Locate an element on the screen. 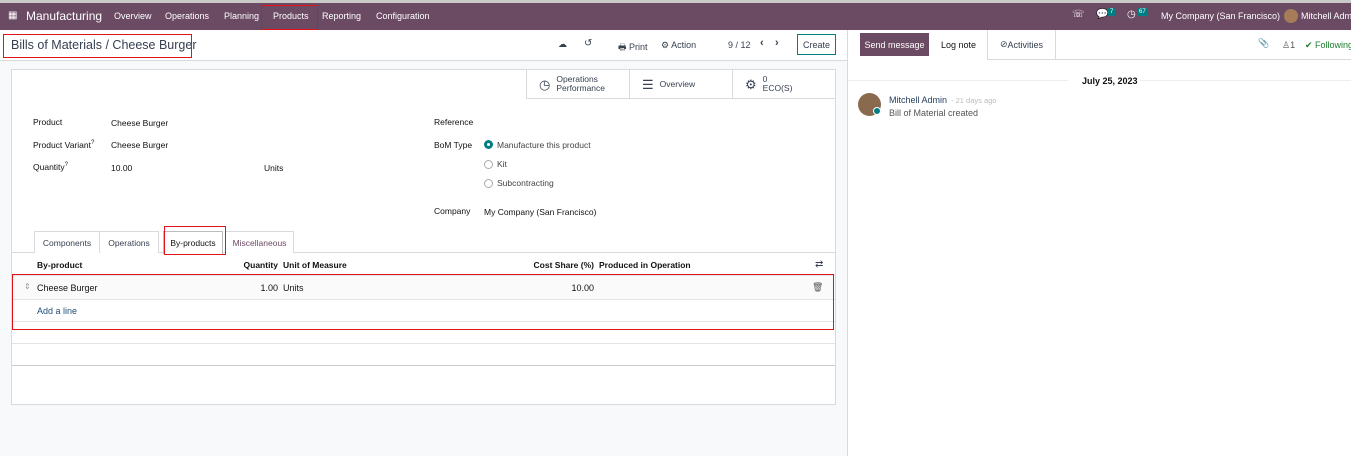  followers-count: 1 is located at coordinates (1293, 45).